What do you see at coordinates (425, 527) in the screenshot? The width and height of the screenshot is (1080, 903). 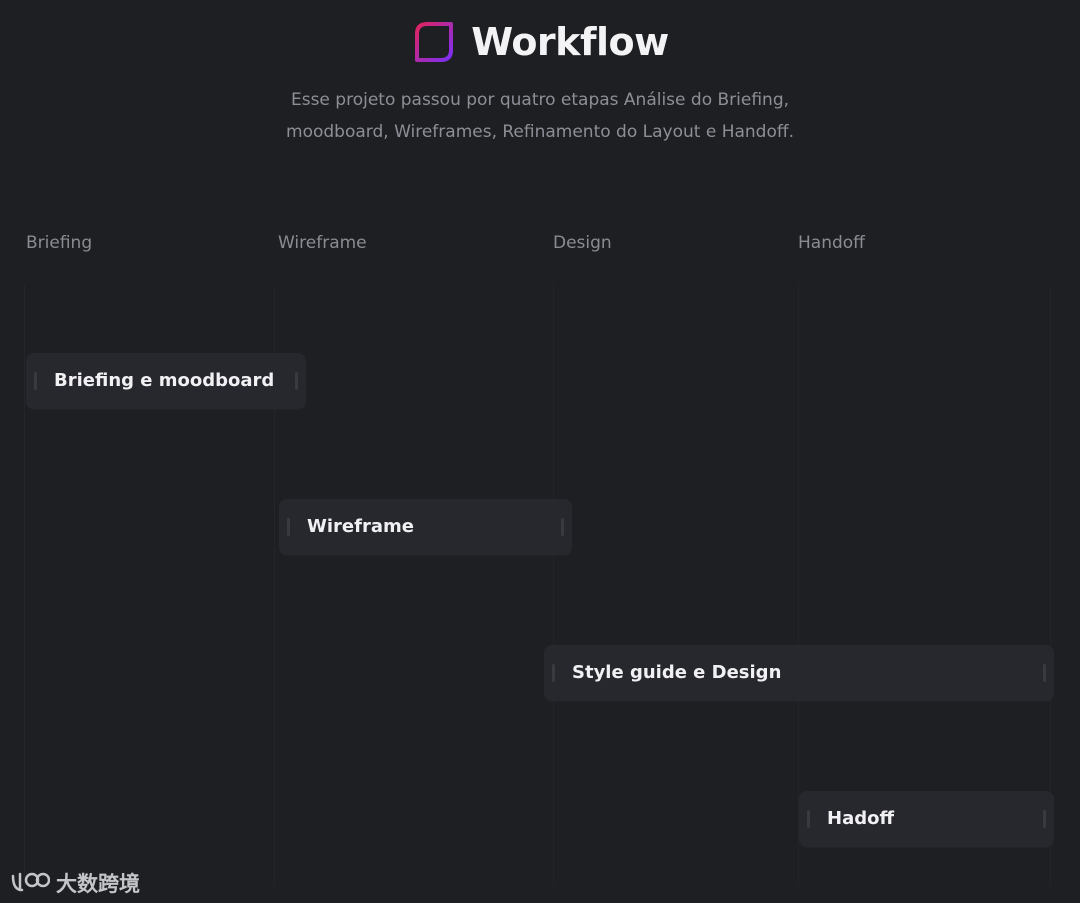 I see `task-bar-wireframe: Wireframe` at bounding box center [425, 527].